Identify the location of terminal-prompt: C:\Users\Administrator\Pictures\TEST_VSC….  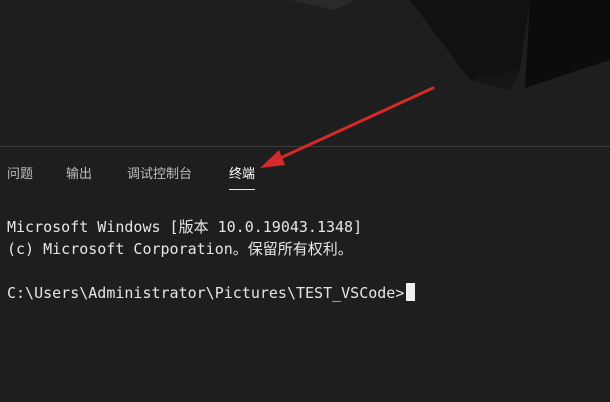
(206, 293).